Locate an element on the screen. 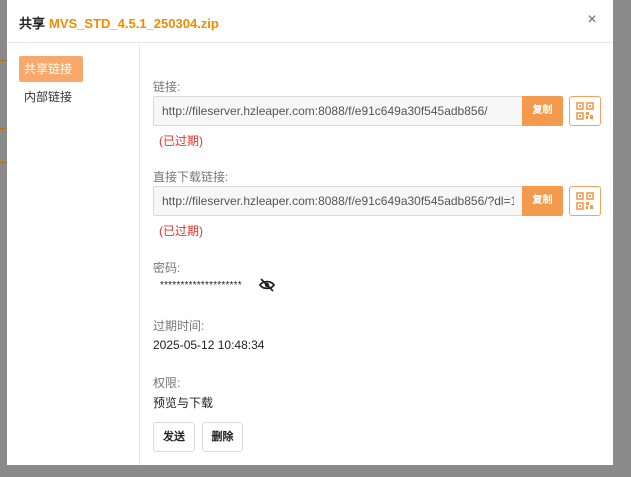 The height and width of the screenshot is (477, 631). direct-qr-code-button is located at coordinates (585, 201).